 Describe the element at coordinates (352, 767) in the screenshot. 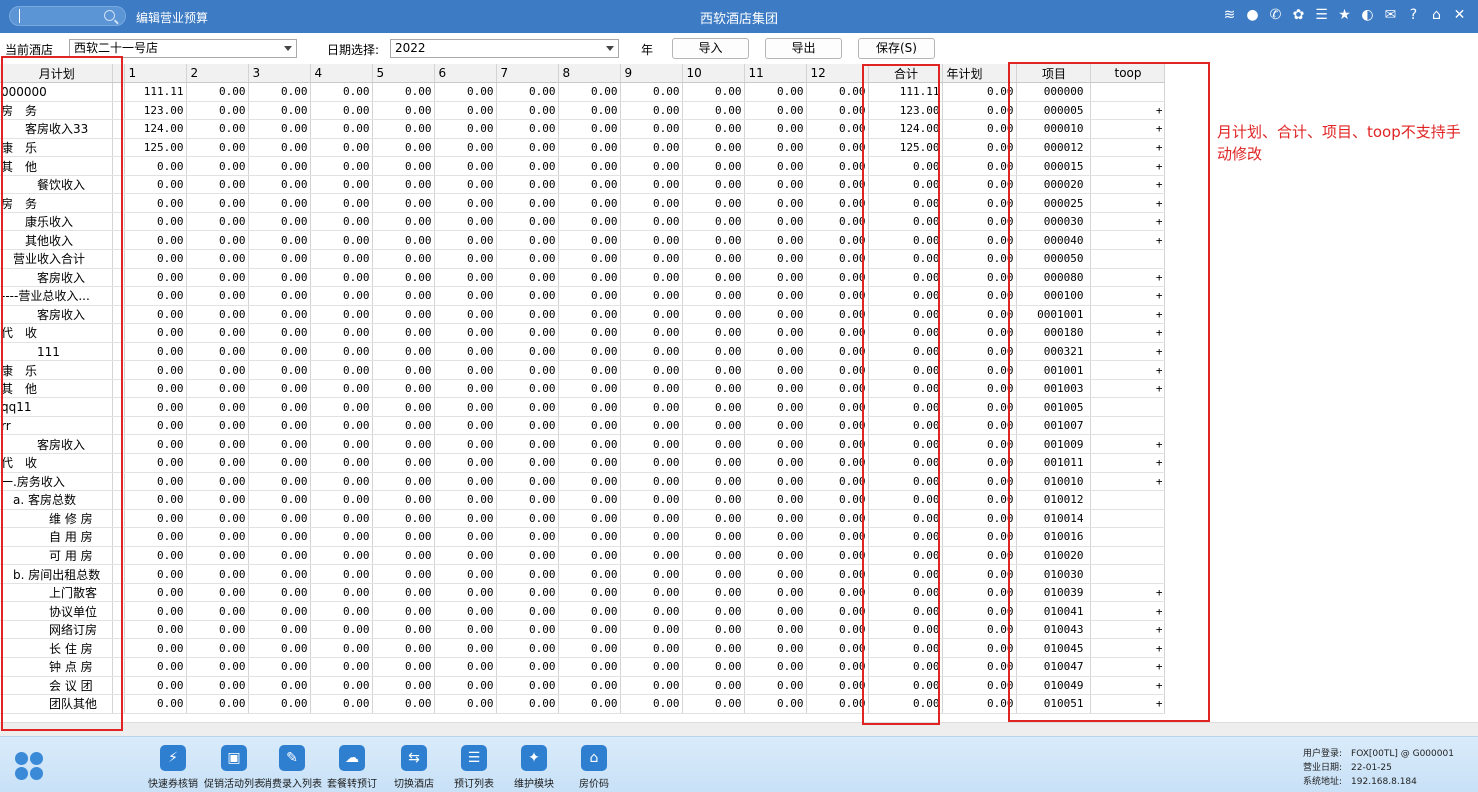

I see `dock-item: ☁ 套餐转预订` at that location.